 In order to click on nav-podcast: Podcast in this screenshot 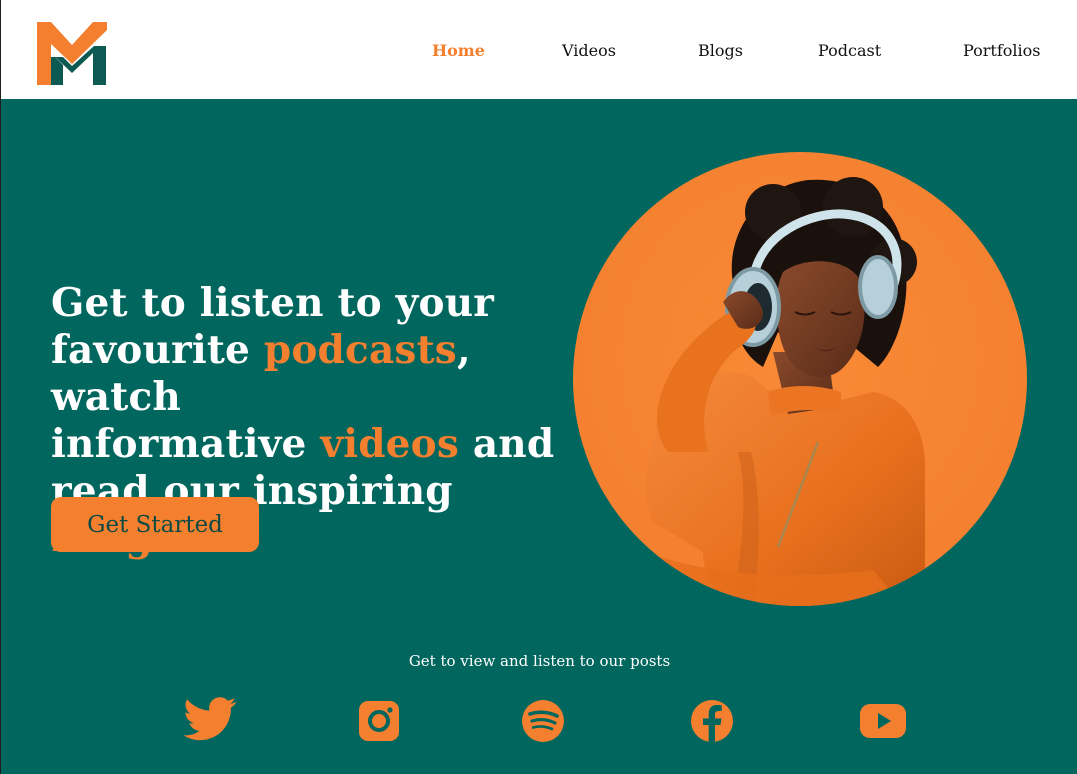, I will do `click(849, 50)`.